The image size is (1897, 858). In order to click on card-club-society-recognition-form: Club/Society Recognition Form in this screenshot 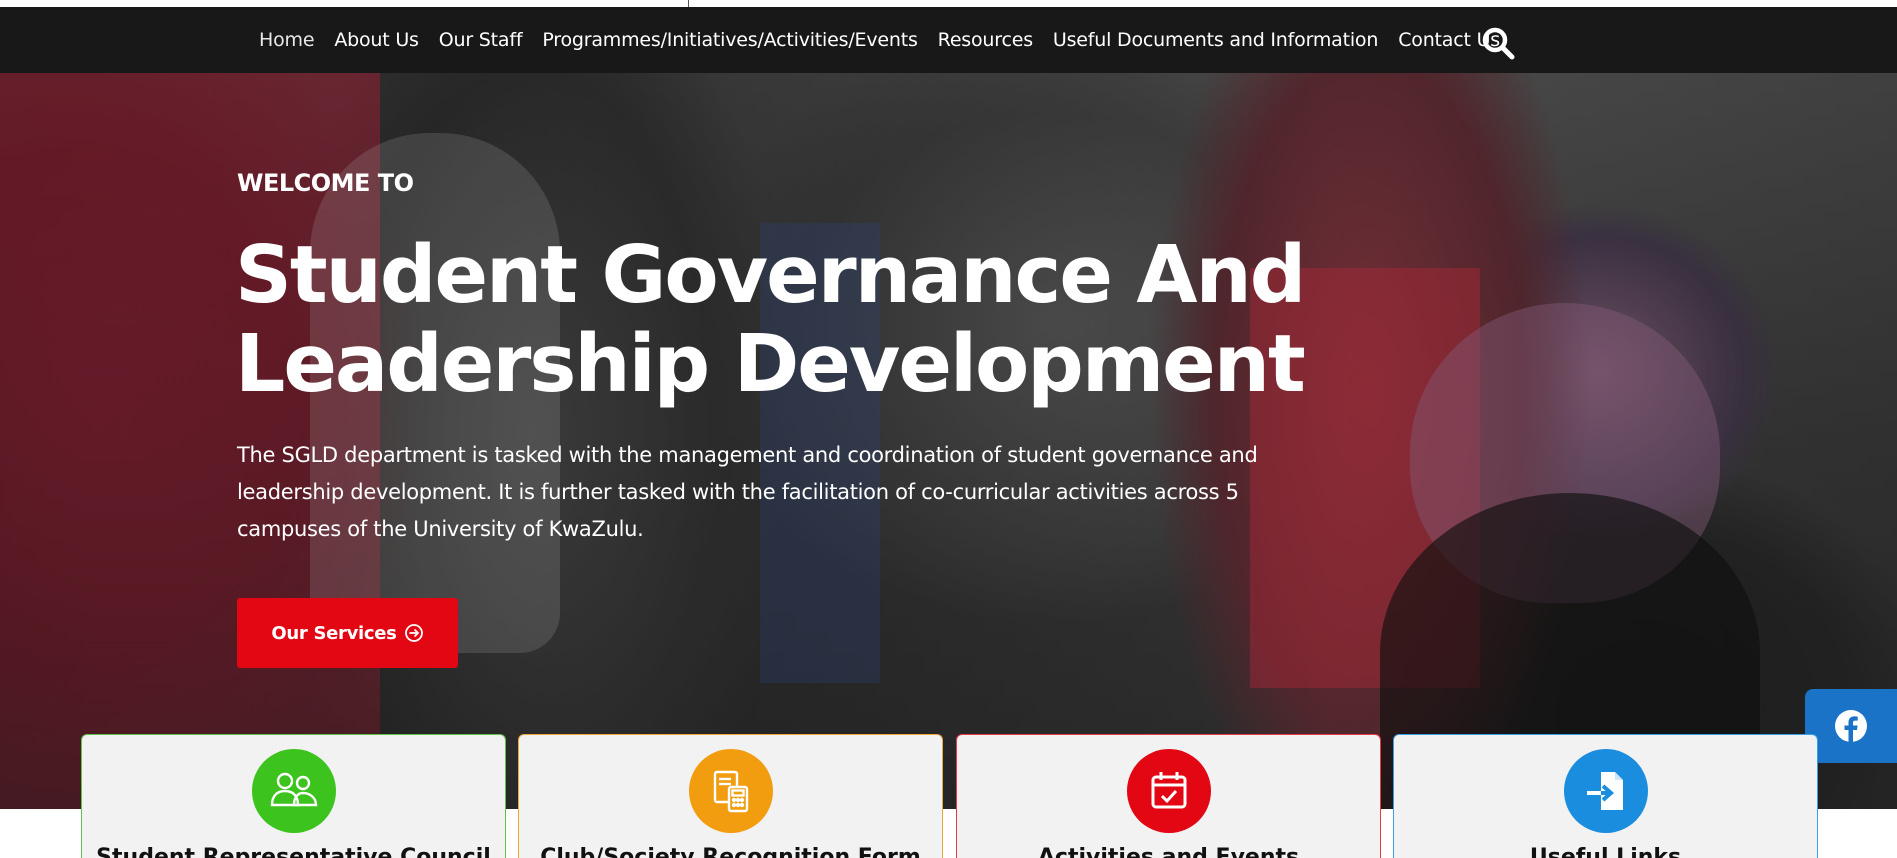, I will do `click(730, 796)`.